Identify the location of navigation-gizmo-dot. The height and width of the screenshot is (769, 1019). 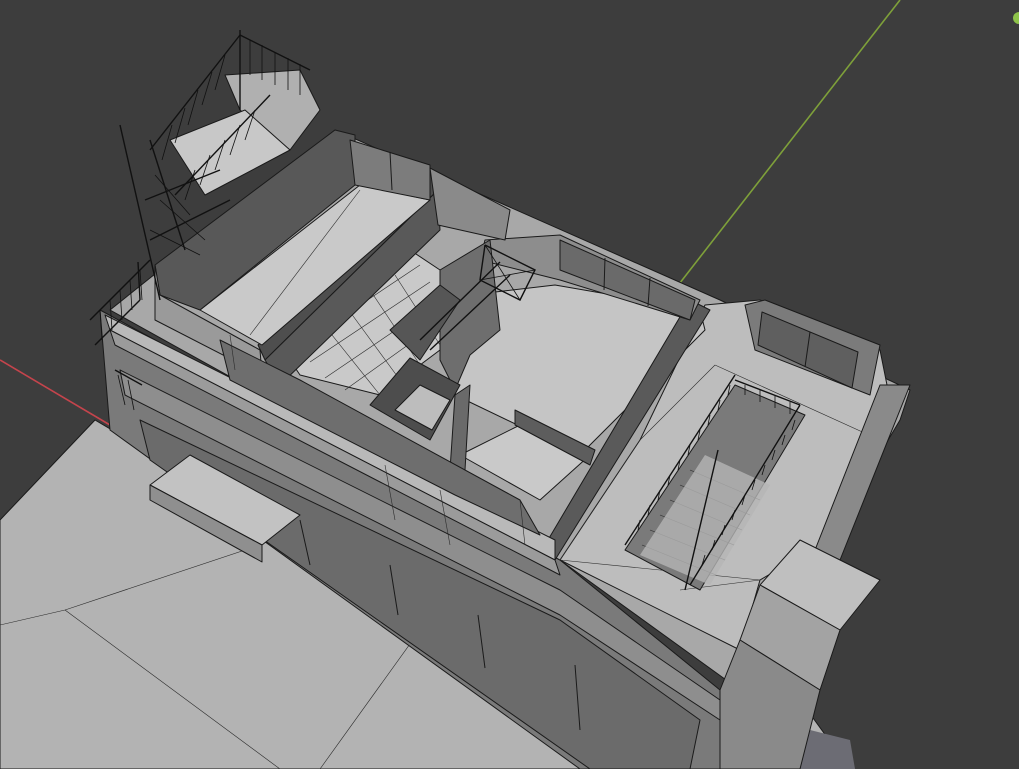
(1016, 18).